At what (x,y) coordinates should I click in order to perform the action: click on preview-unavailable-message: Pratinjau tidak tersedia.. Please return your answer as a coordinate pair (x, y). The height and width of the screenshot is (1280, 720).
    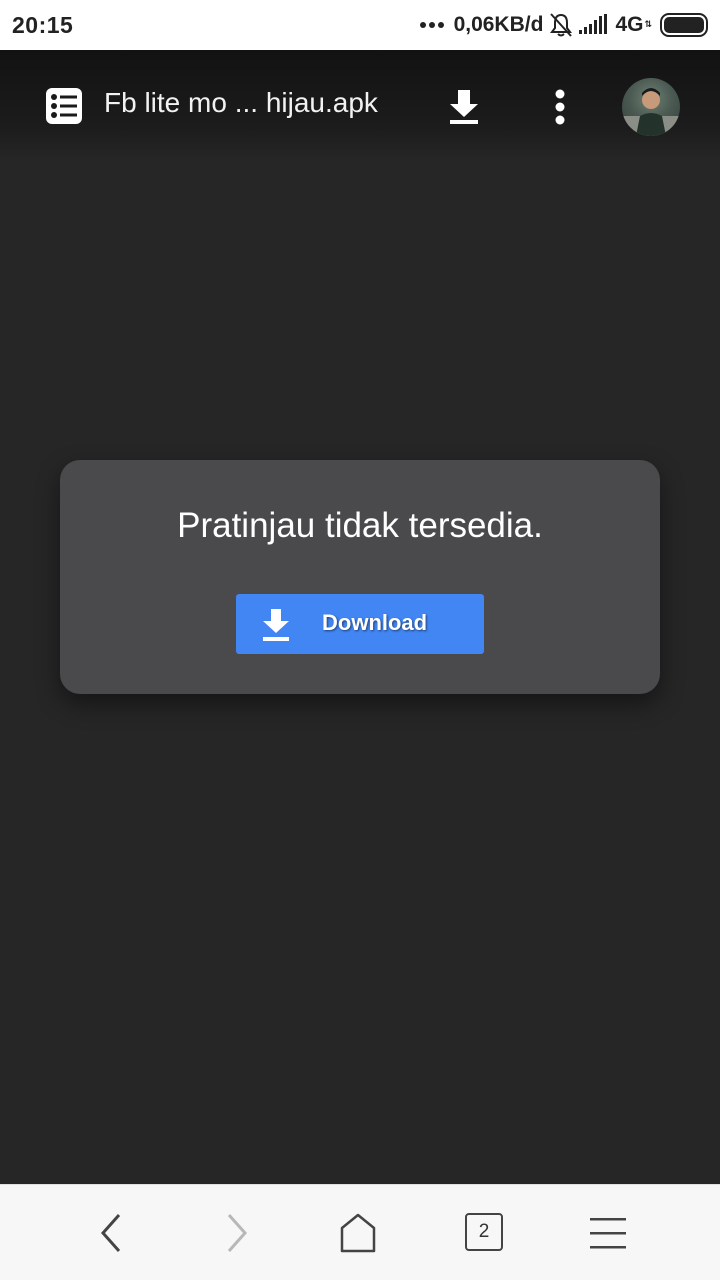
    Looking at the image, I should click on (360, 525).